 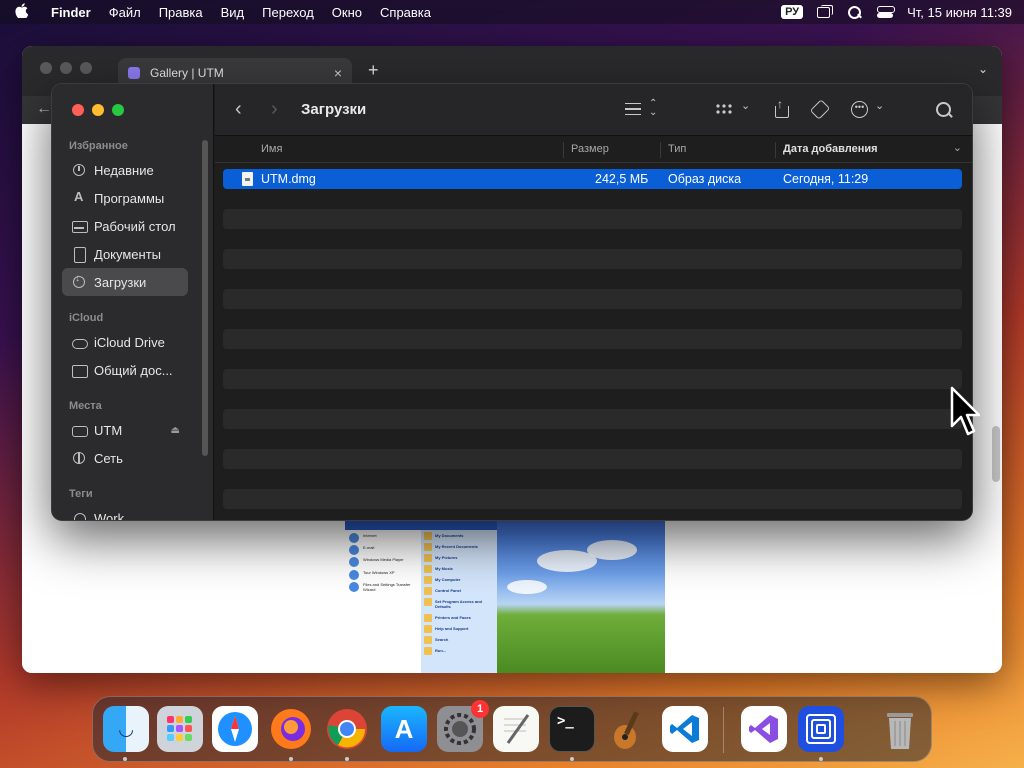 What do you see at coordinates (633, 109) in the screenshot?
I see `list-lines` at bounding box center [633, 109].